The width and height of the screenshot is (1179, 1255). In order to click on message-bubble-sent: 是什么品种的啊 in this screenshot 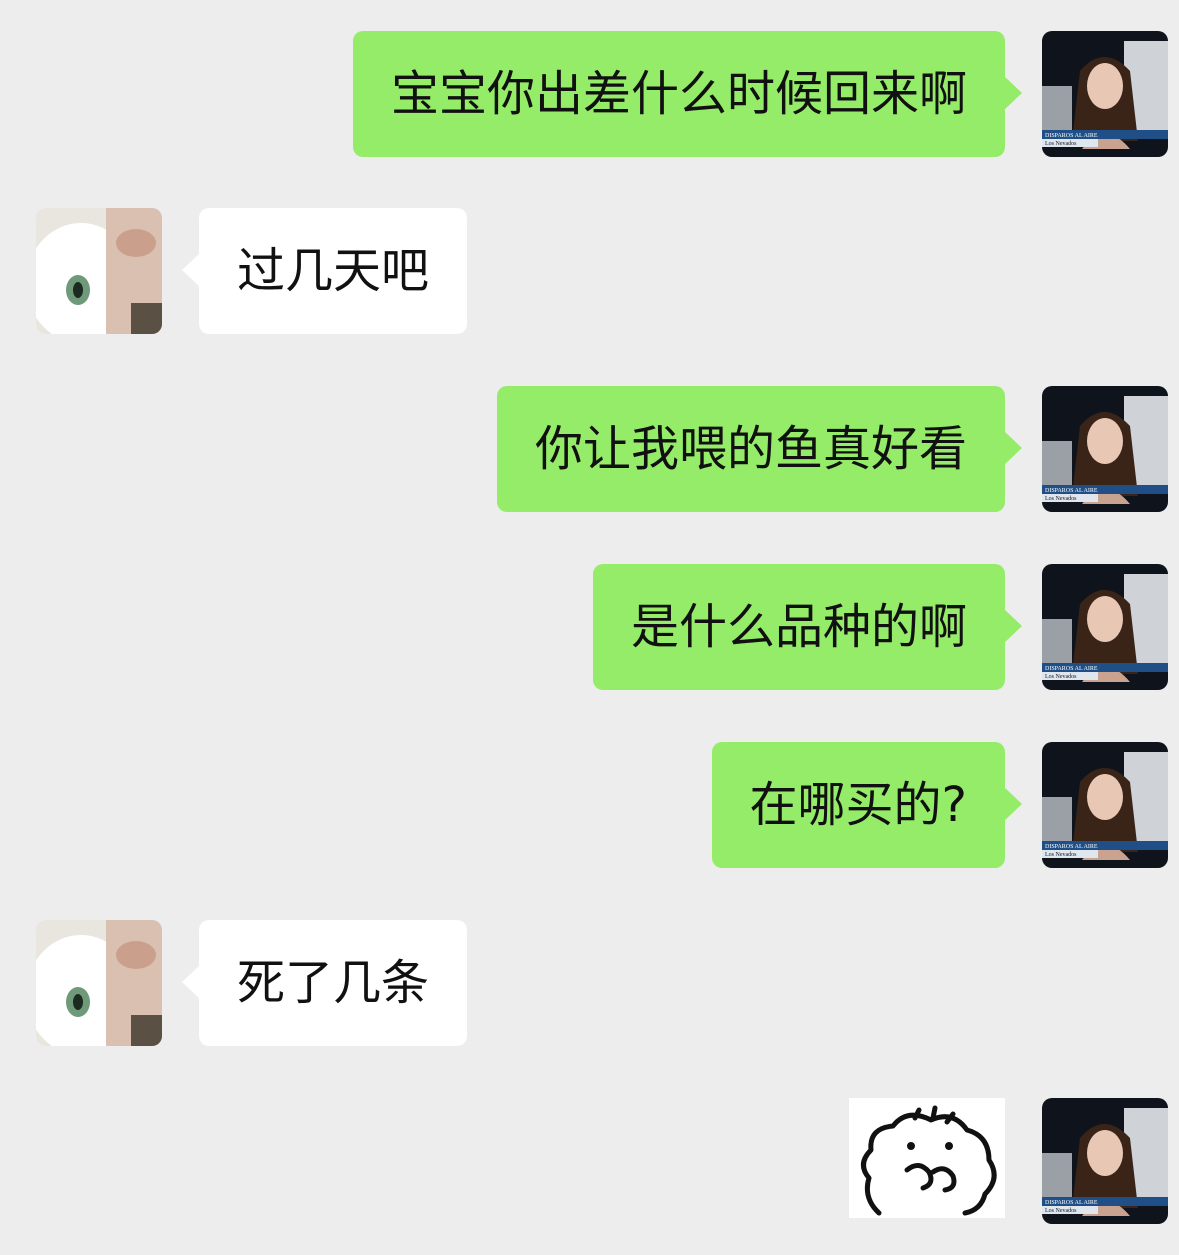, I will do `click(807, 627)`.